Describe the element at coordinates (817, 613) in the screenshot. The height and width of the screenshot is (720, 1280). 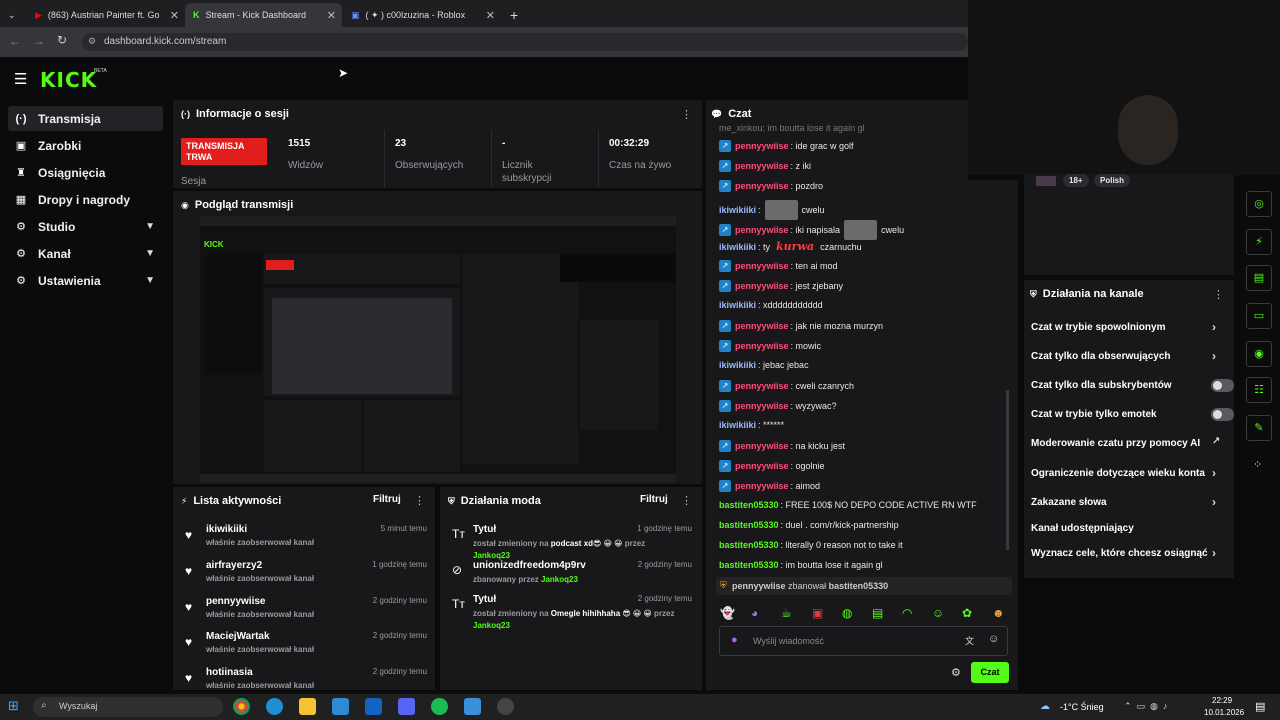
I see `emote-box-icon: ▣` at that location.